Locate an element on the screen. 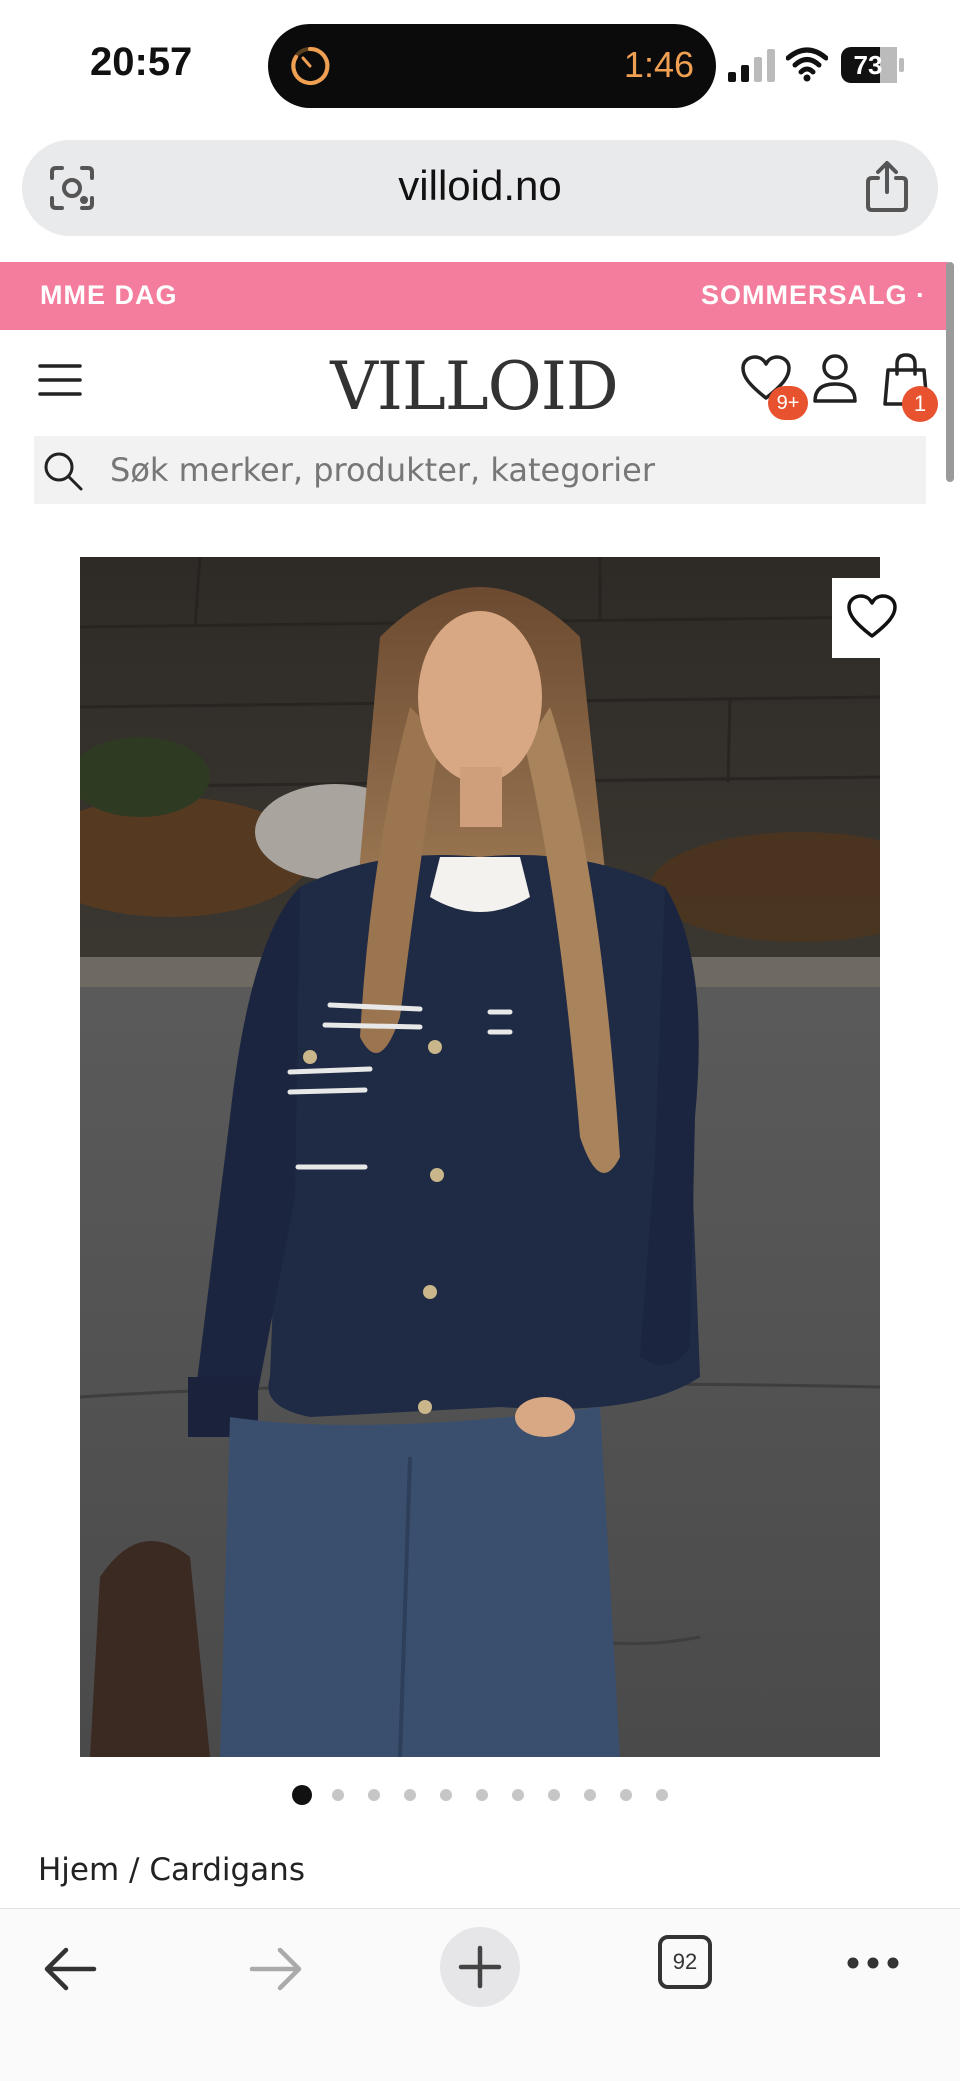 This screenshot has height=2081, width=960. cart-count-badge: 1 is located at coordinates (920, 404).